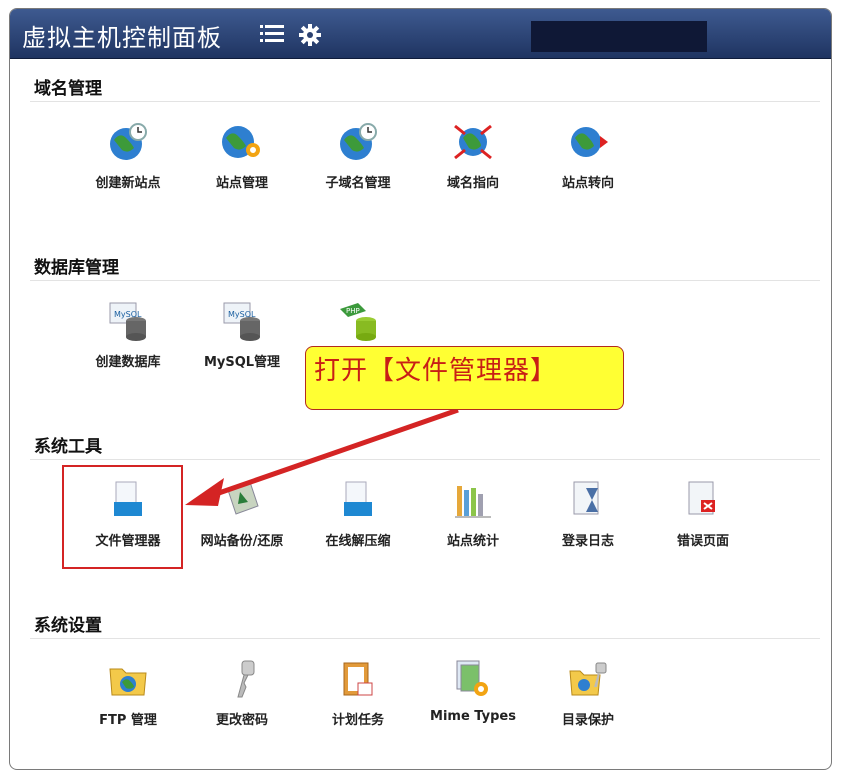 This screenshot has height=775, width=841. Describe the element at coordinates (425, 447) in the screenshot. I see `section-title: 系统工具` at that location.